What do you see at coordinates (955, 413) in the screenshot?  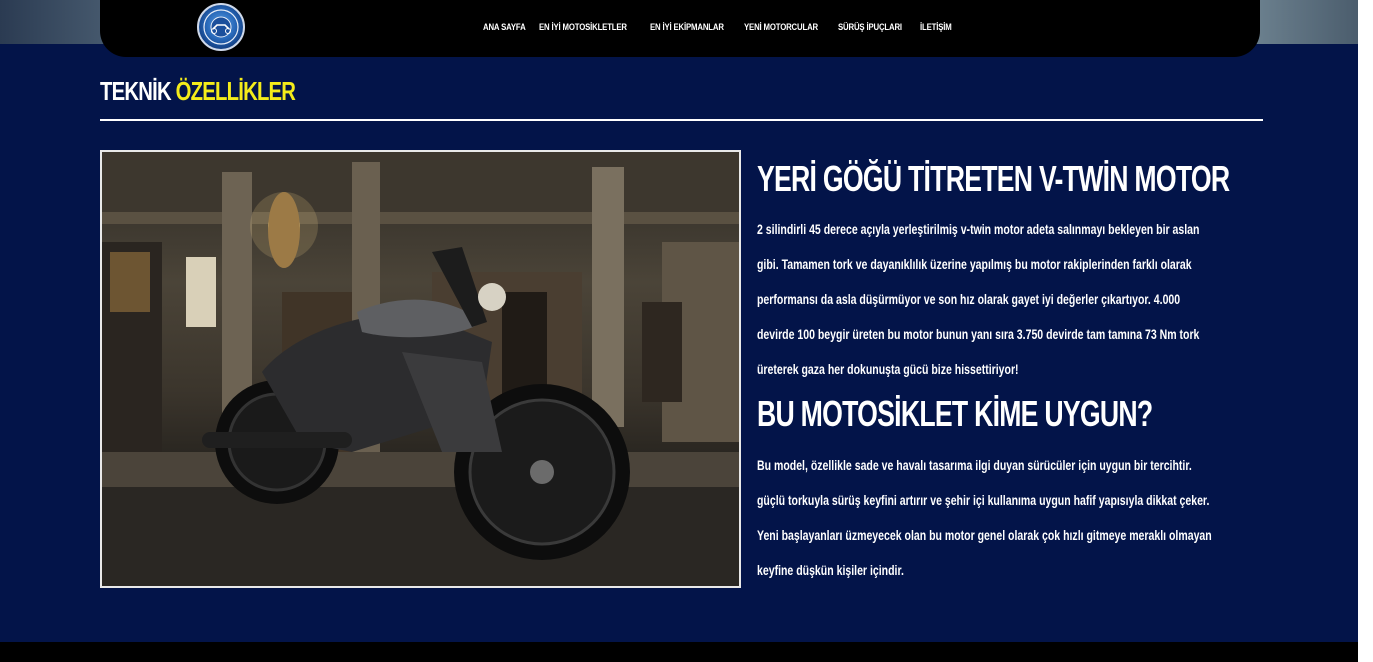 I see `heading-target-audience: BU MOTOSİKLET KİME UYGUN?` at bounding box center [955, 413].